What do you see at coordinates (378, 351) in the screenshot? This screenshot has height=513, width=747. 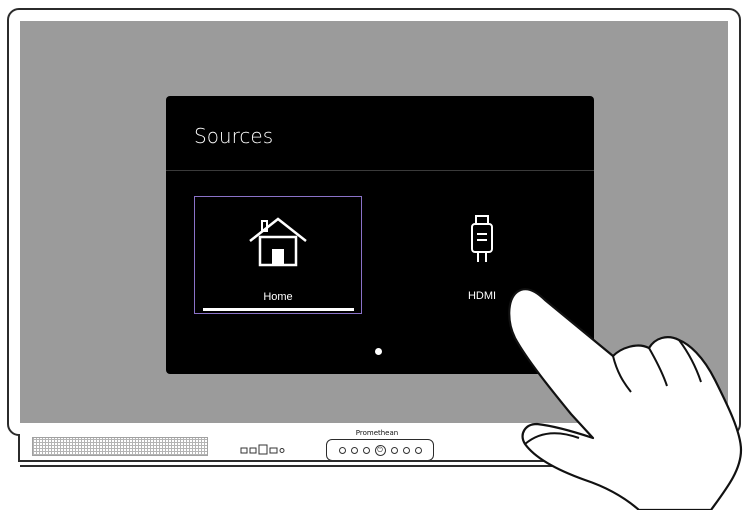 I see `page-indicator-dot` at bounding box center [378, 351].